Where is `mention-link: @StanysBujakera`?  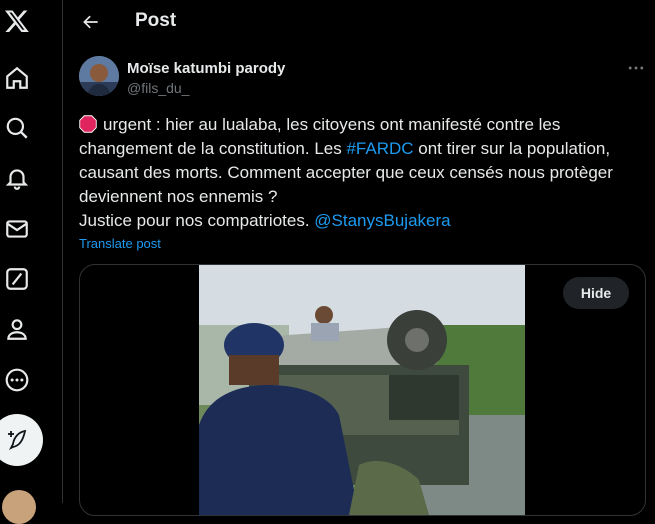 mention-link: @StanysBujakera is located at coordinates (382, 220).